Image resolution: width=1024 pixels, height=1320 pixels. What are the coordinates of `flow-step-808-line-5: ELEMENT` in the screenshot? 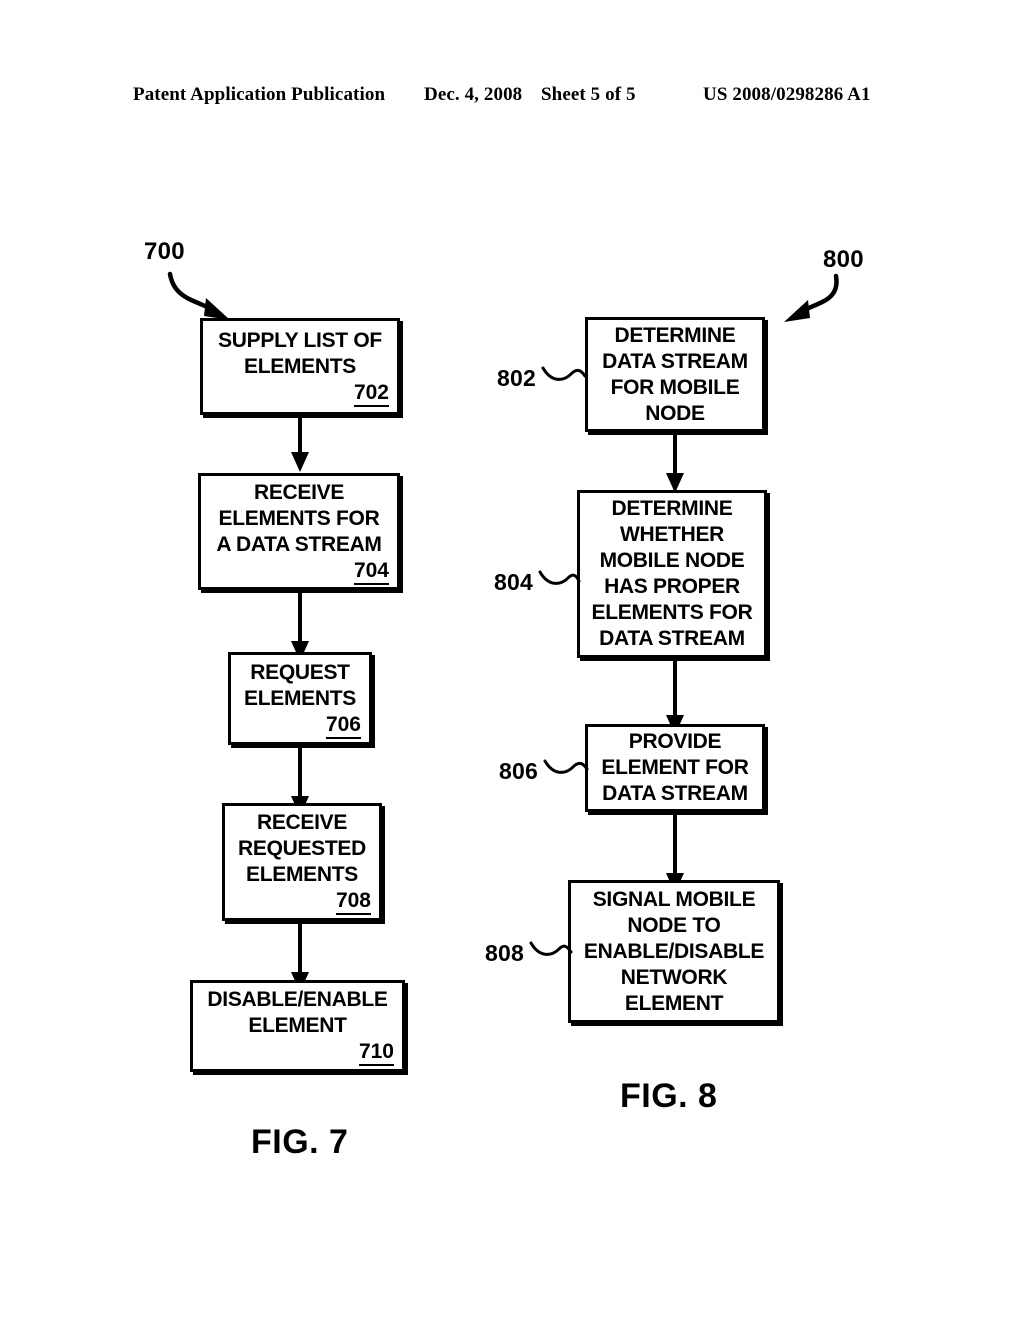 It's located at (674, 1003).